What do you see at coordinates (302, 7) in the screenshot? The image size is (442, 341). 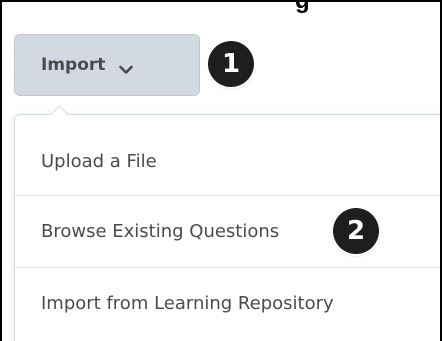 I see `page-title-fragment: g` at bounding box center [302, 7].